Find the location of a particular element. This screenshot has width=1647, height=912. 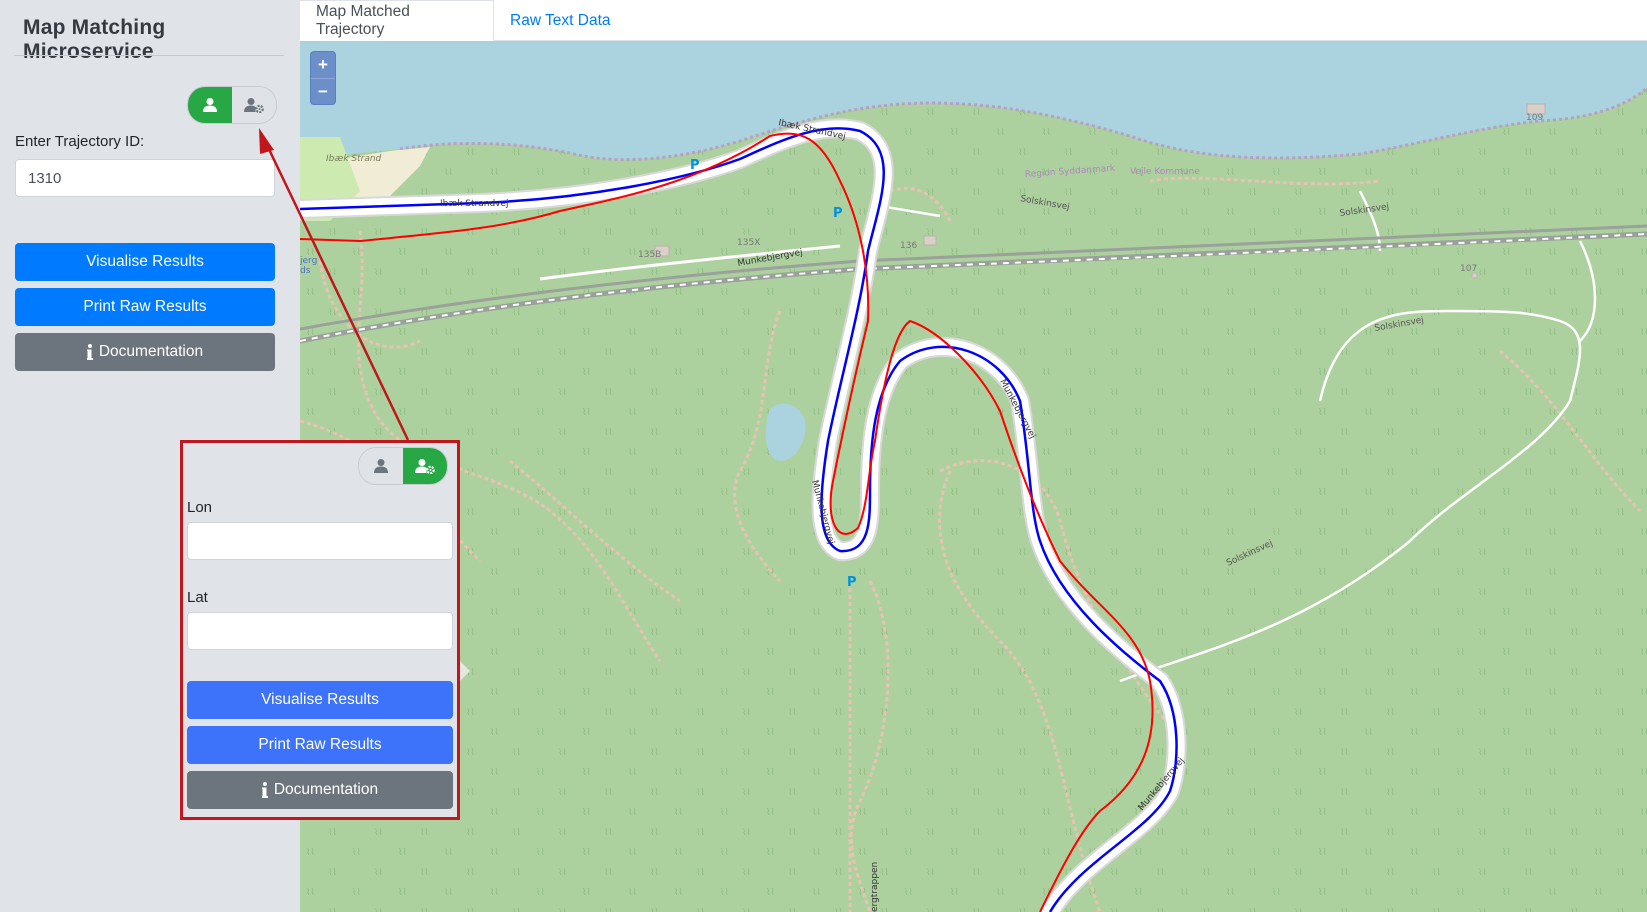

coordinate-mode-button is located at coordinates (254, 105).